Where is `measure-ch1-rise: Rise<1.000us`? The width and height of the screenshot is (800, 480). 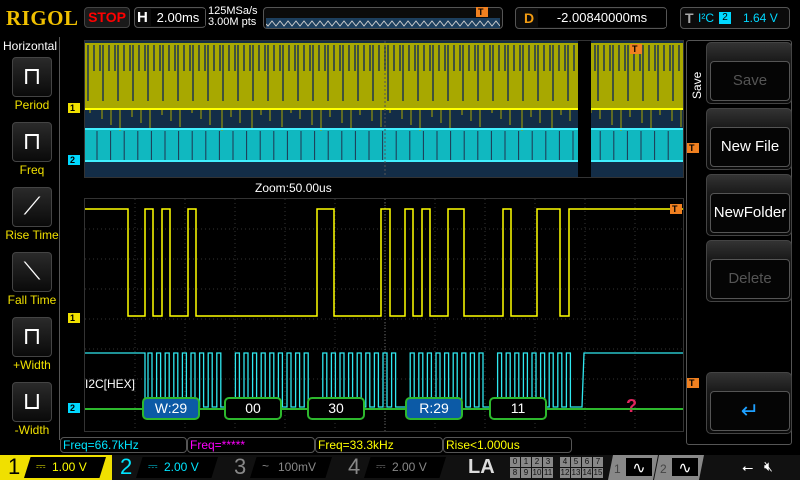 measure-ch1-rise: Rise<1.000us is located at coordinates (507, 445).